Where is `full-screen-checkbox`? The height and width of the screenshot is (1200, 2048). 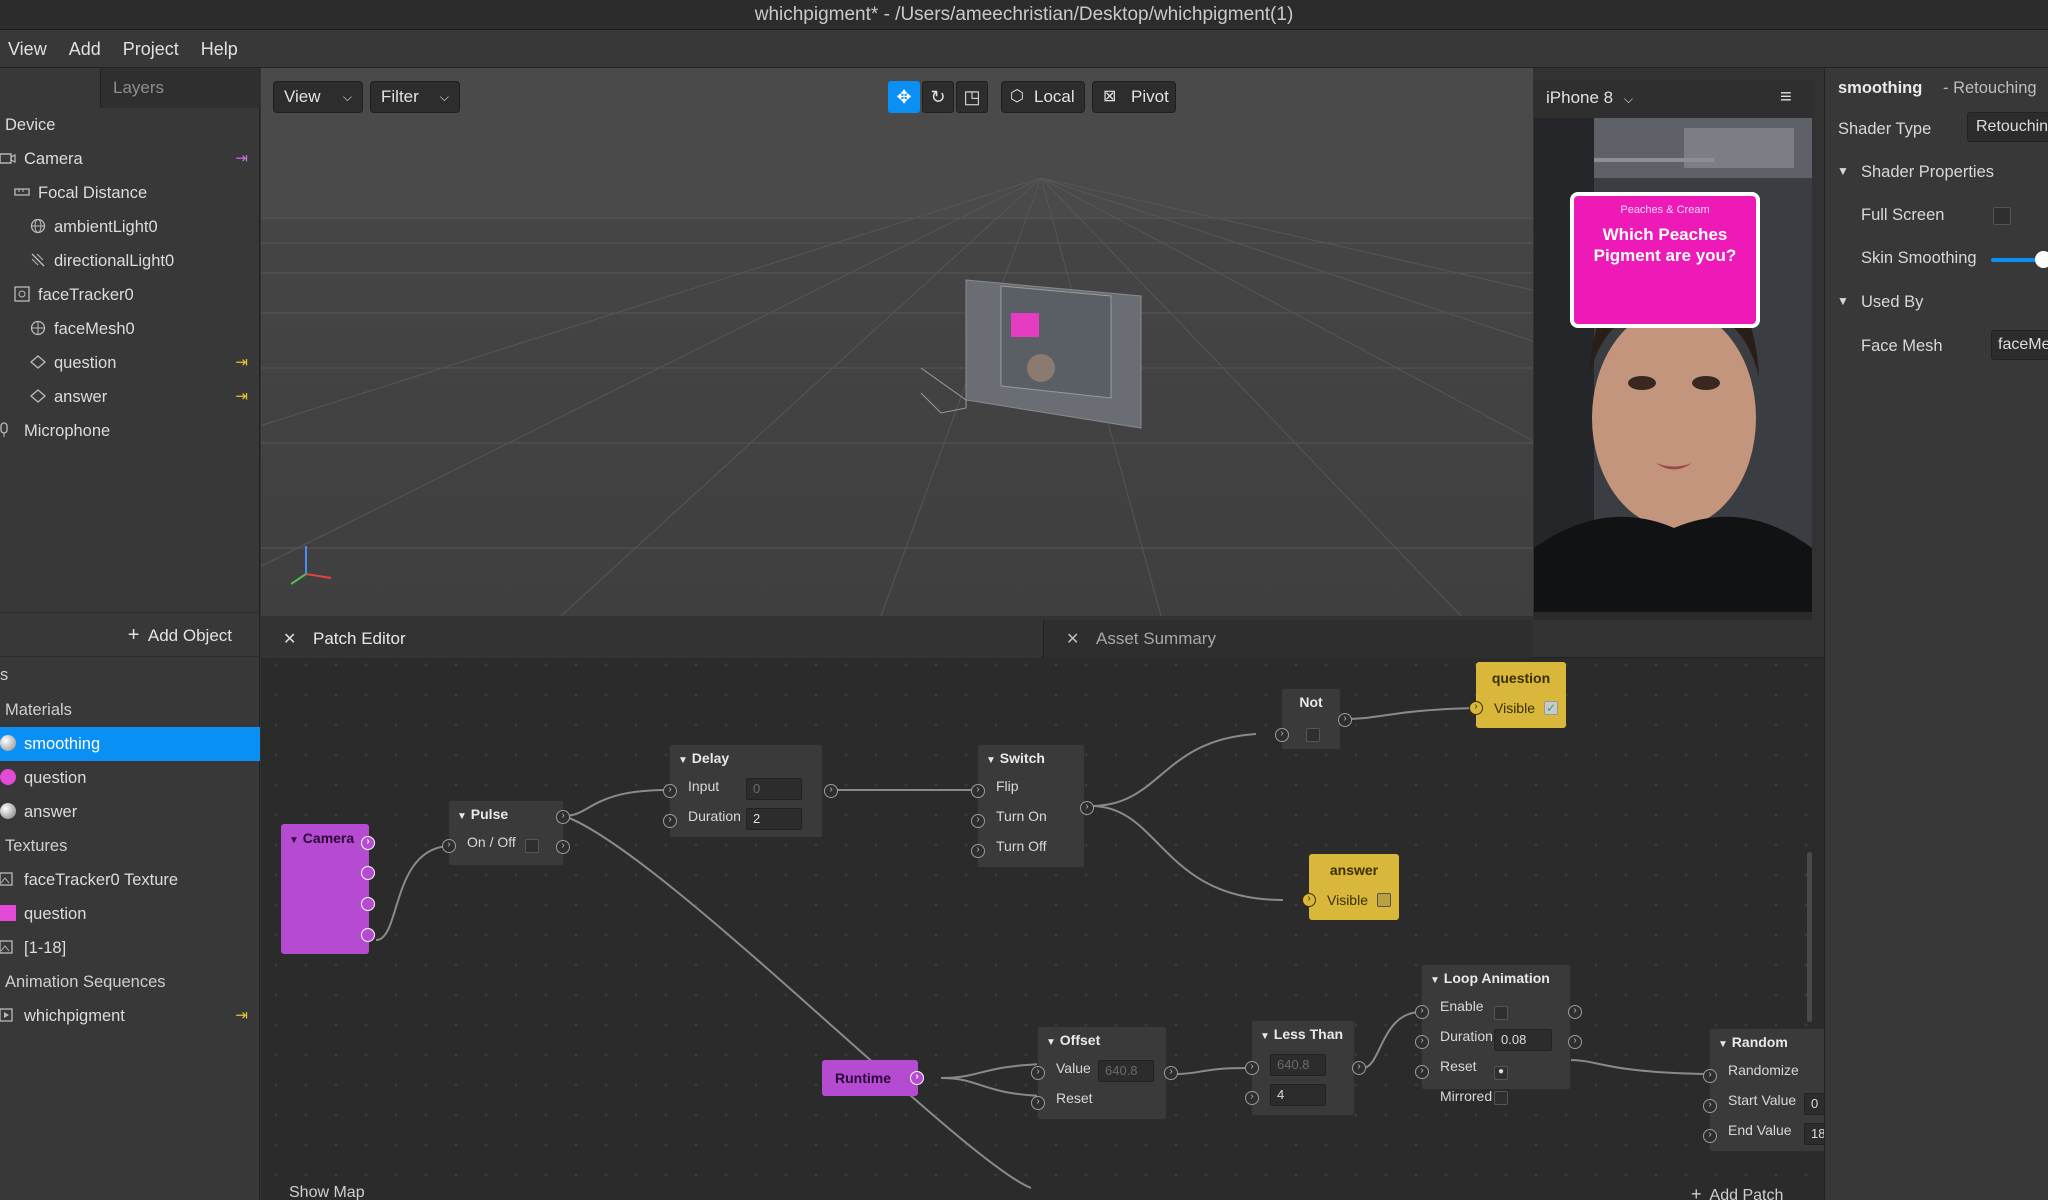
full-screen-checkbox is located at coordinates (2002, 216).